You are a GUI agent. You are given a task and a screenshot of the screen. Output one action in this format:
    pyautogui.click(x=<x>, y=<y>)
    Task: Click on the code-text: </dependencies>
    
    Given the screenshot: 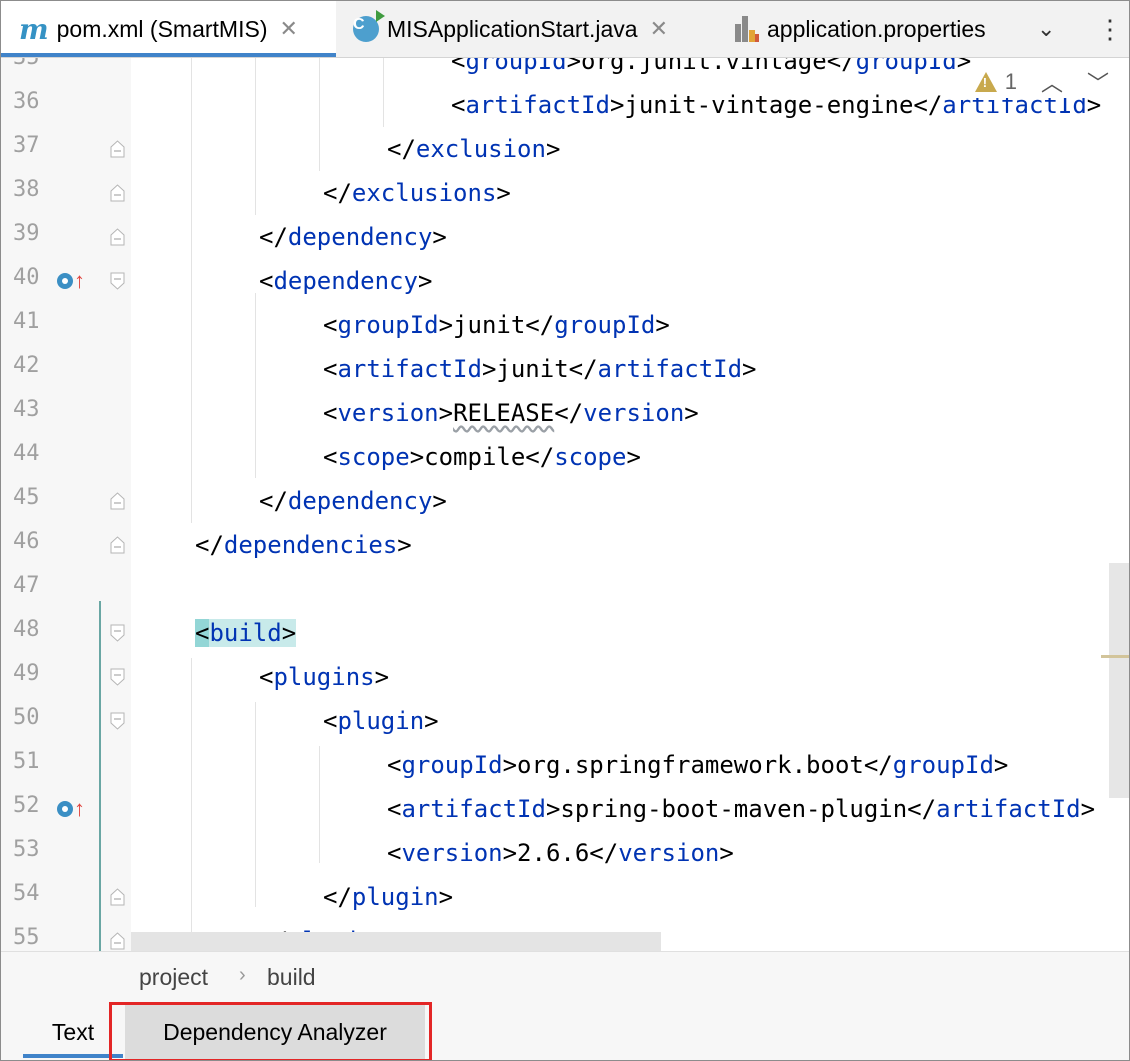 What is the action you would take?
    pyautogui.click(x=303, y=545)
    